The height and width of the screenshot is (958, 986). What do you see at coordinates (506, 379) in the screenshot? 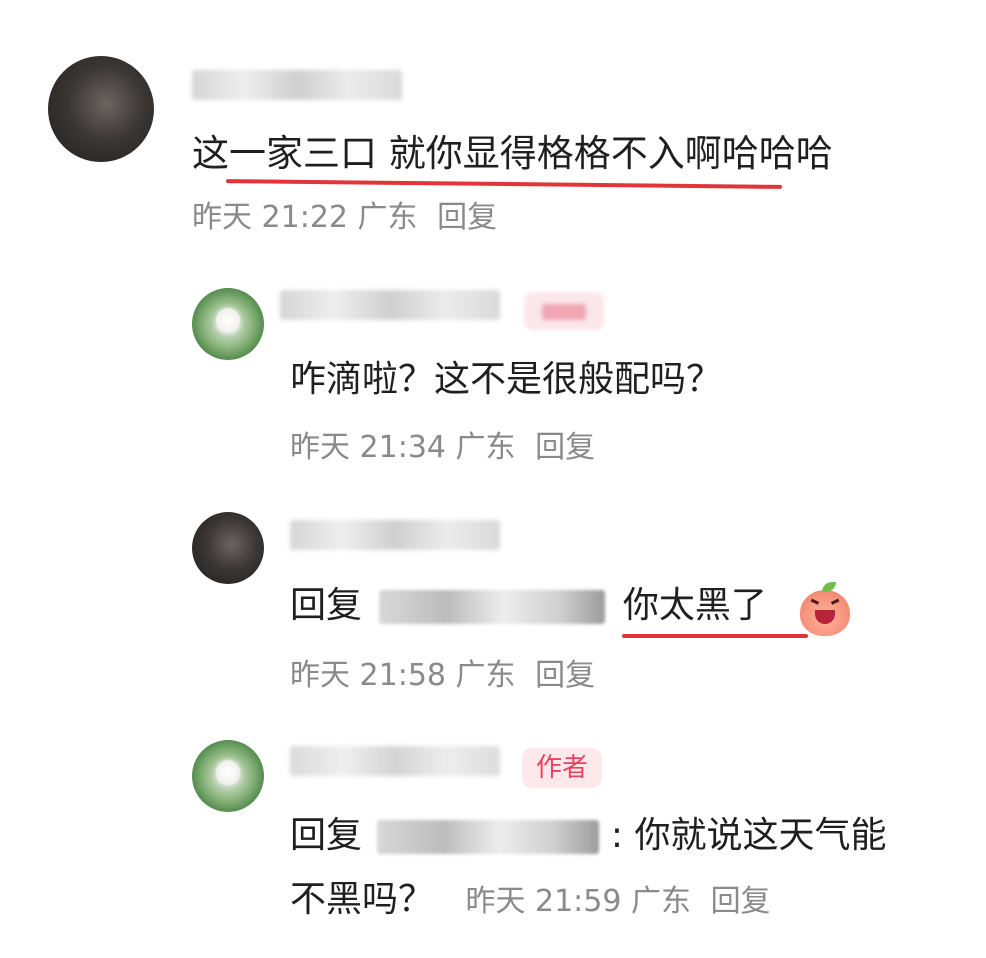
I see `reply-text: 咋滴啦？这不是很般配吗？` at bounding box center [506, 379].